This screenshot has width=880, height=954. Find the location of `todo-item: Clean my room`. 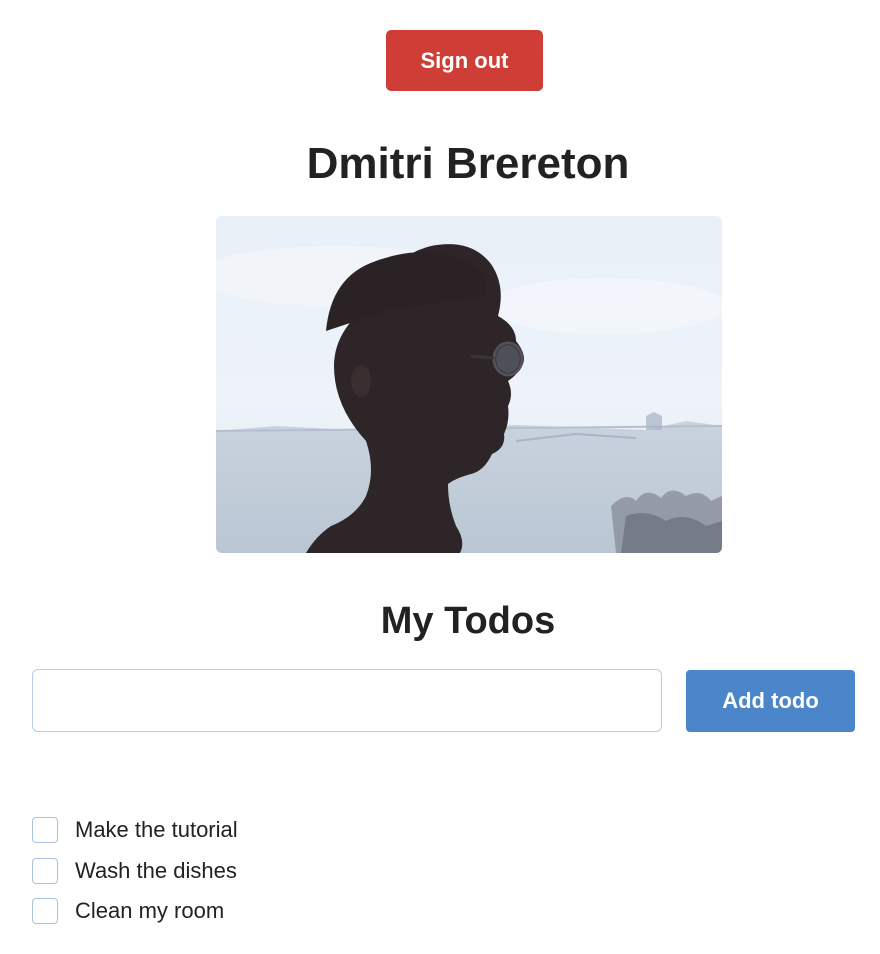

todo-item: Clean my room is located at coordinates (135, 911).